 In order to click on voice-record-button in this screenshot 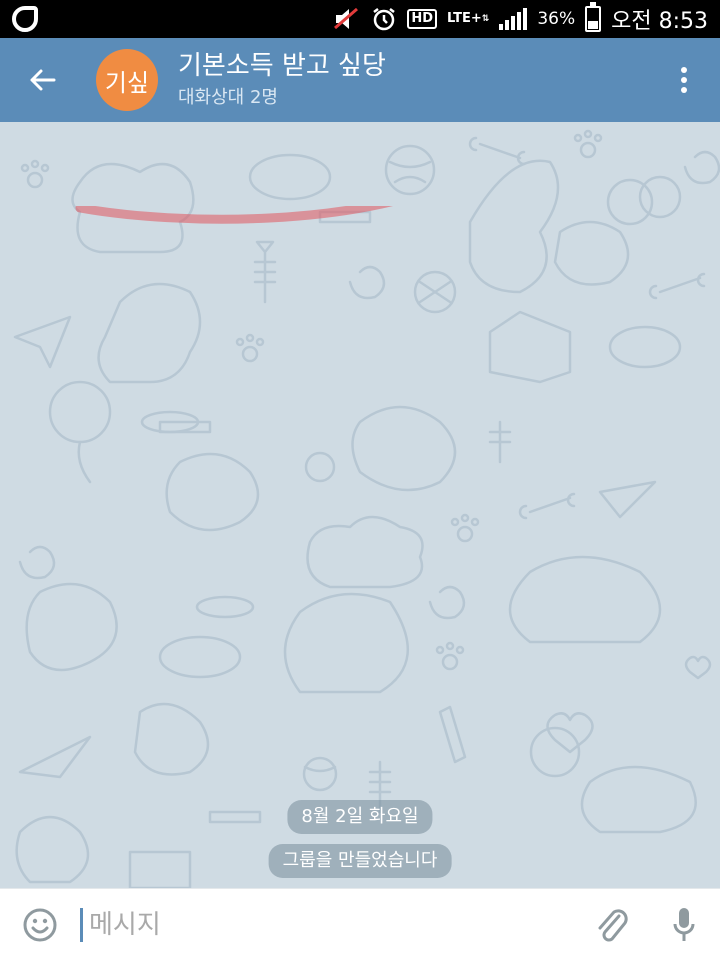, I will do `click(684, 924)`.